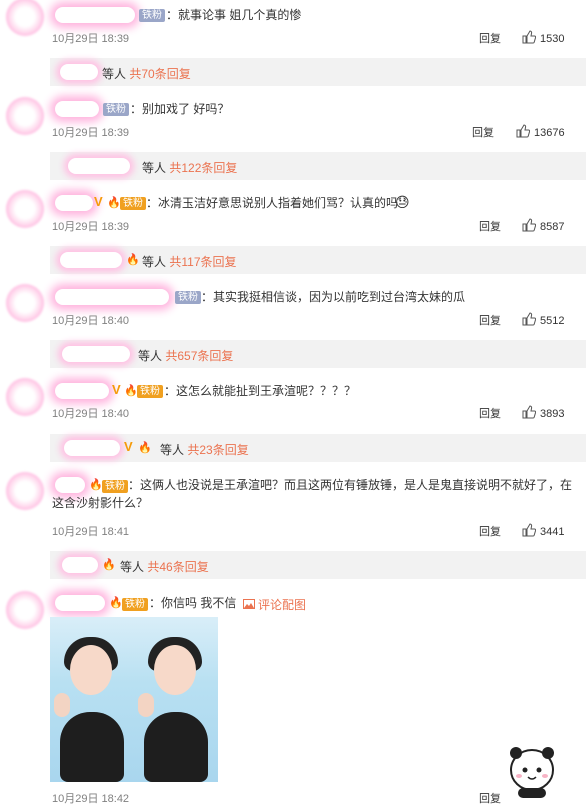 Image resolution: width=586 pixels, height=808 pixels. I want to click on comment-text: ：就事论事 姐几个真的惨, so click(234, 15).